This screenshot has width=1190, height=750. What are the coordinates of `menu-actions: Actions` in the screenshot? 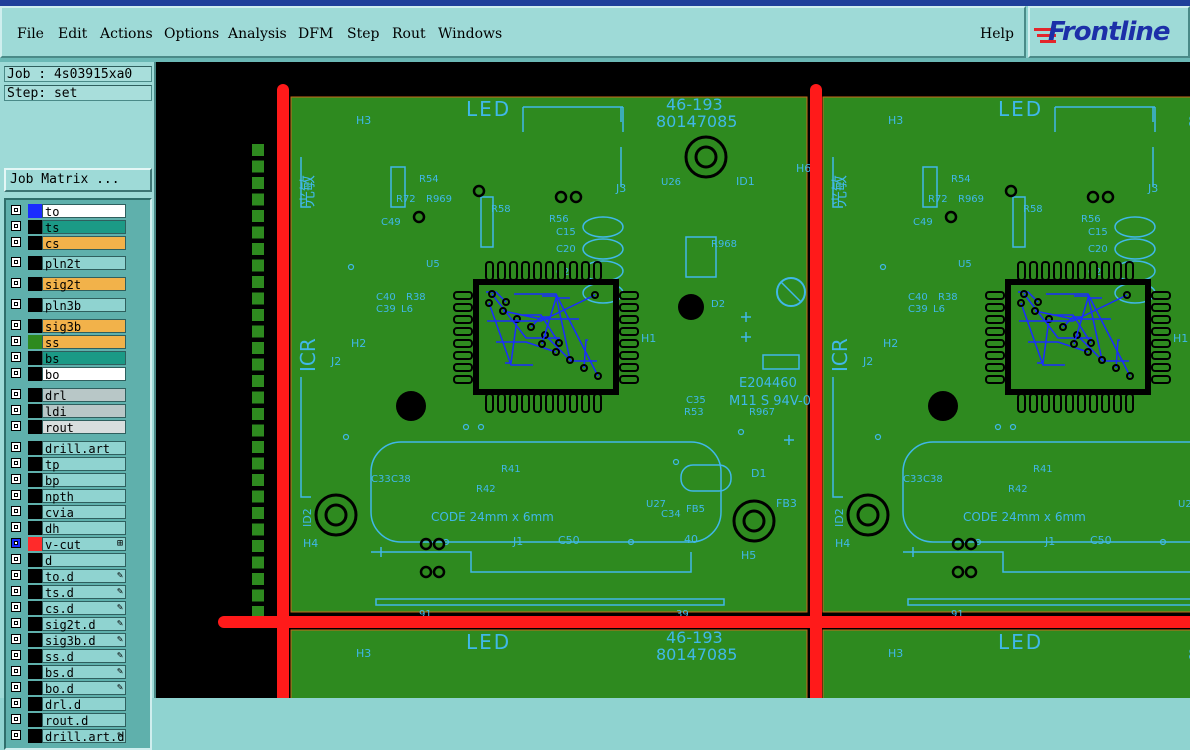 It's located at (126, 34).